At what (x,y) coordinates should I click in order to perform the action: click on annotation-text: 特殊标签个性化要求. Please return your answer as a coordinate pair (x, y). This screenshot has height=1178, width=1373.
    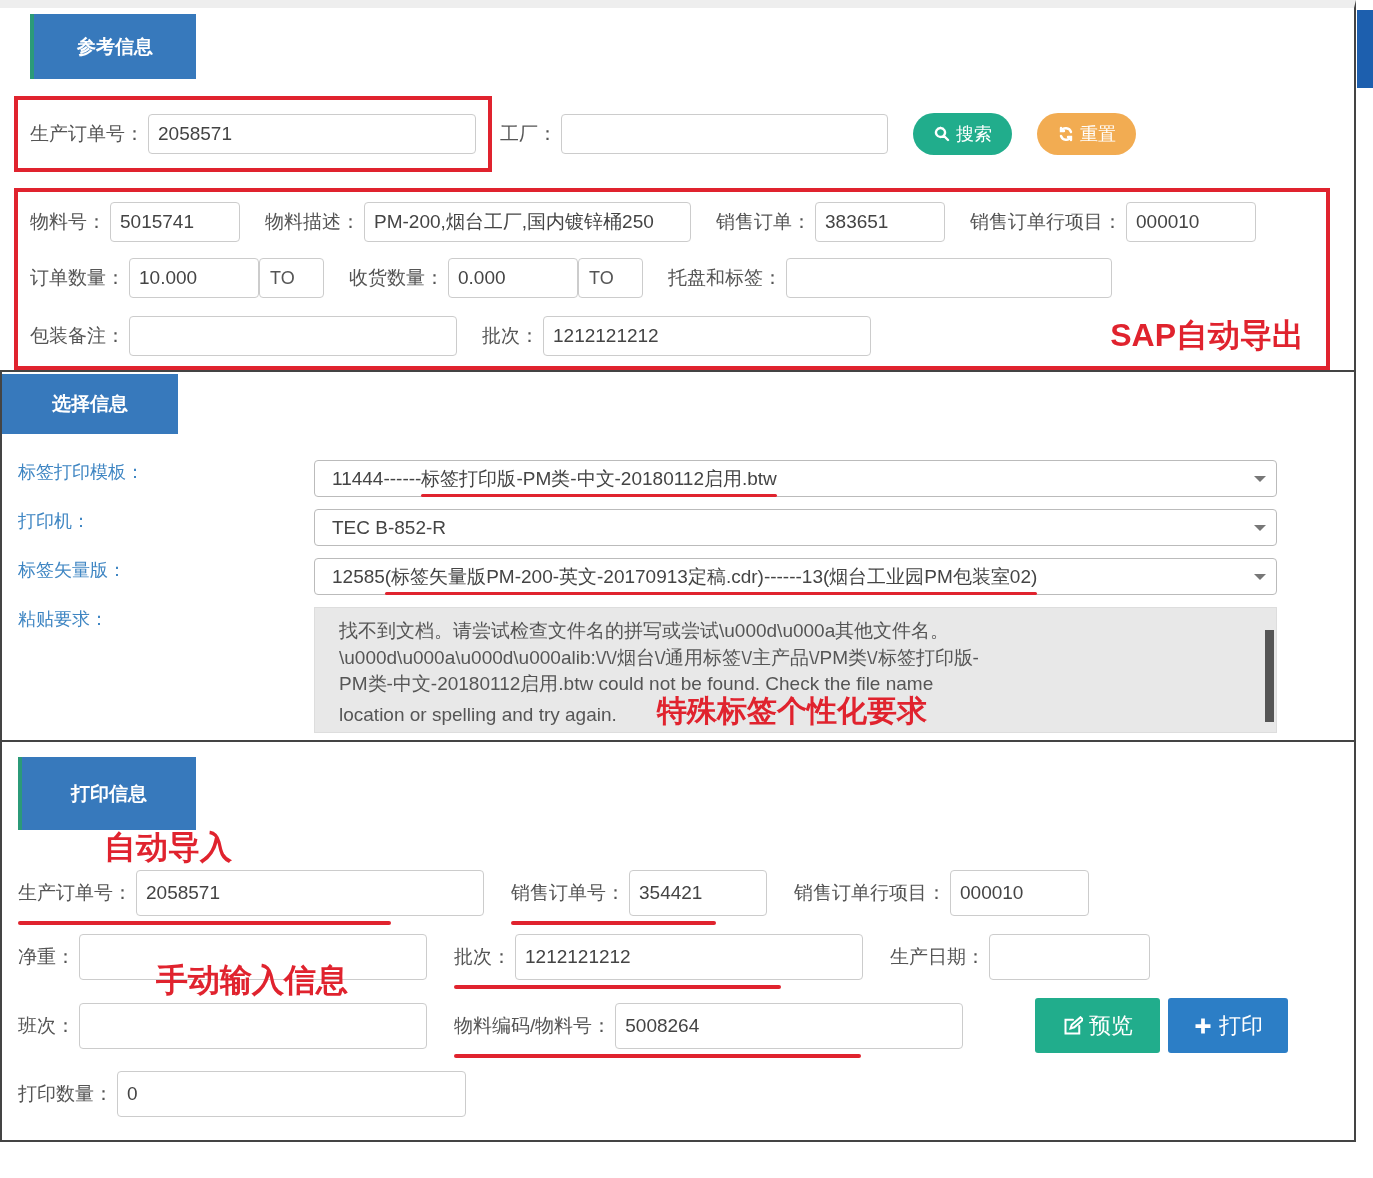
    Looking at the image, I should click on (791, 710).